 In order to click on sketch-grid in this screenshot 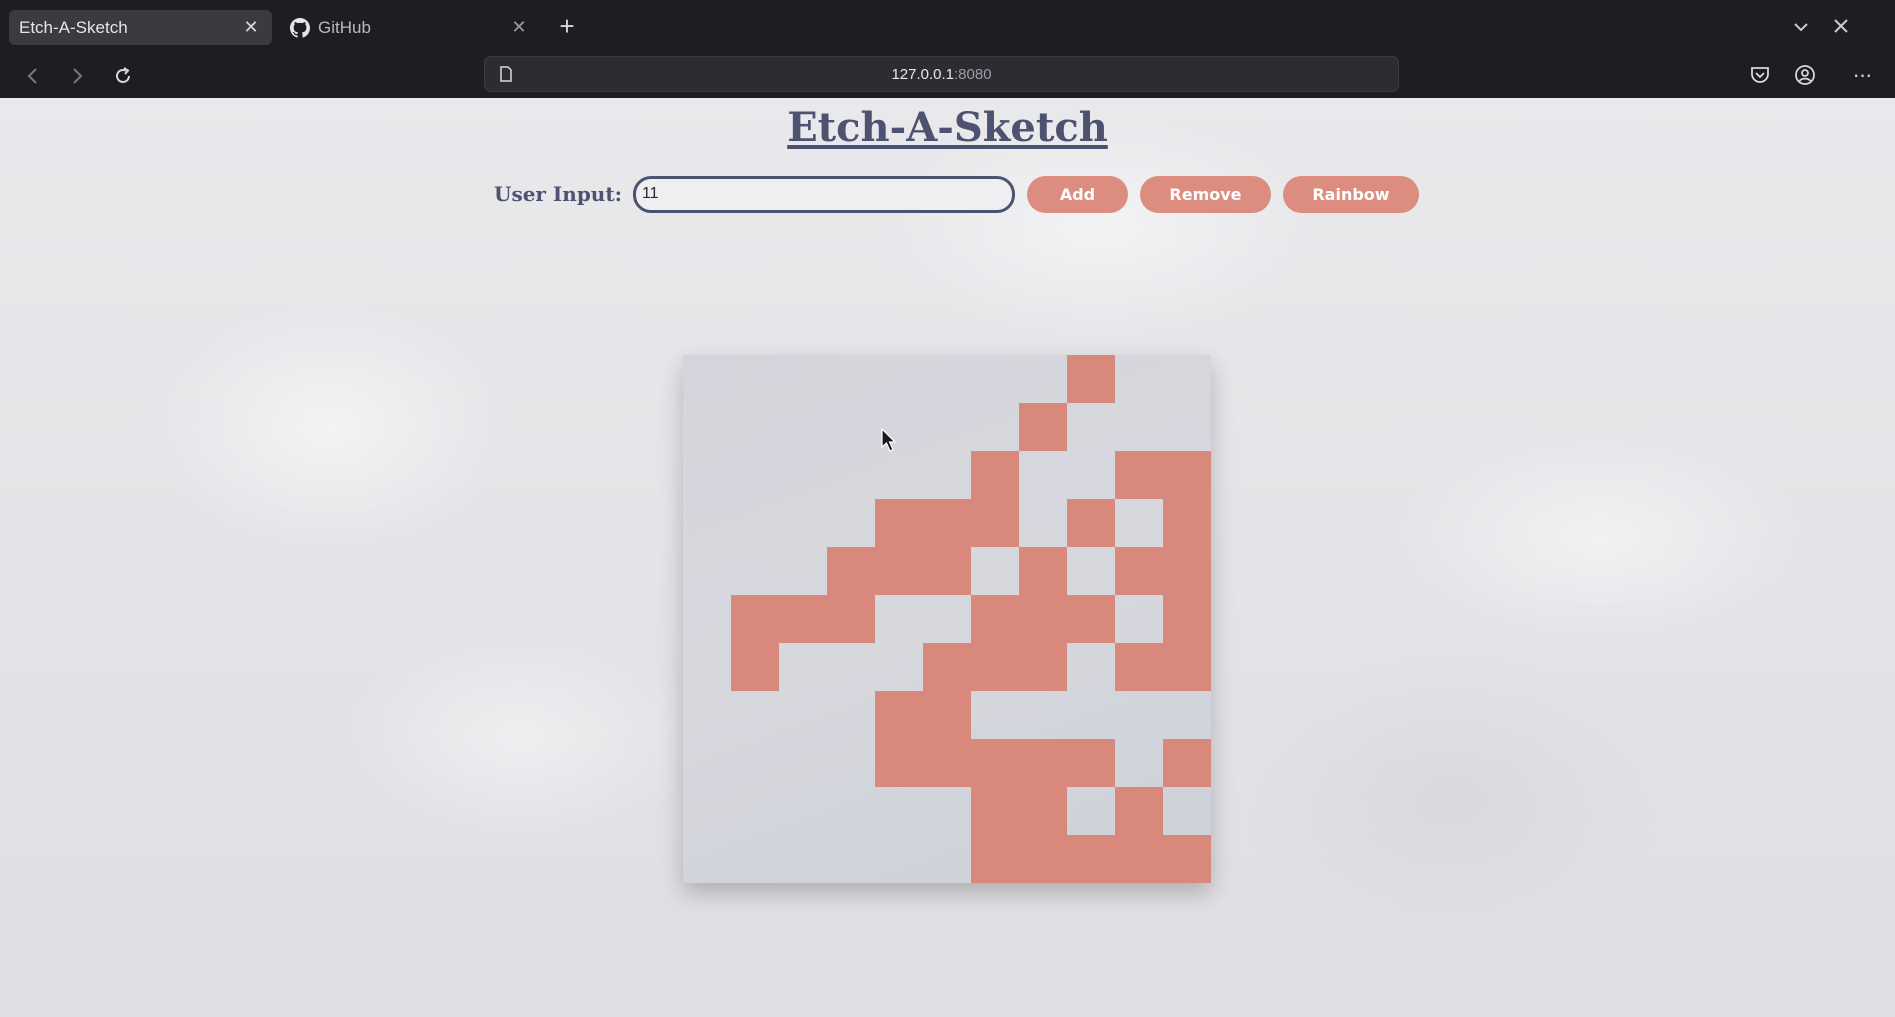, I will do `click(947, 619)`.